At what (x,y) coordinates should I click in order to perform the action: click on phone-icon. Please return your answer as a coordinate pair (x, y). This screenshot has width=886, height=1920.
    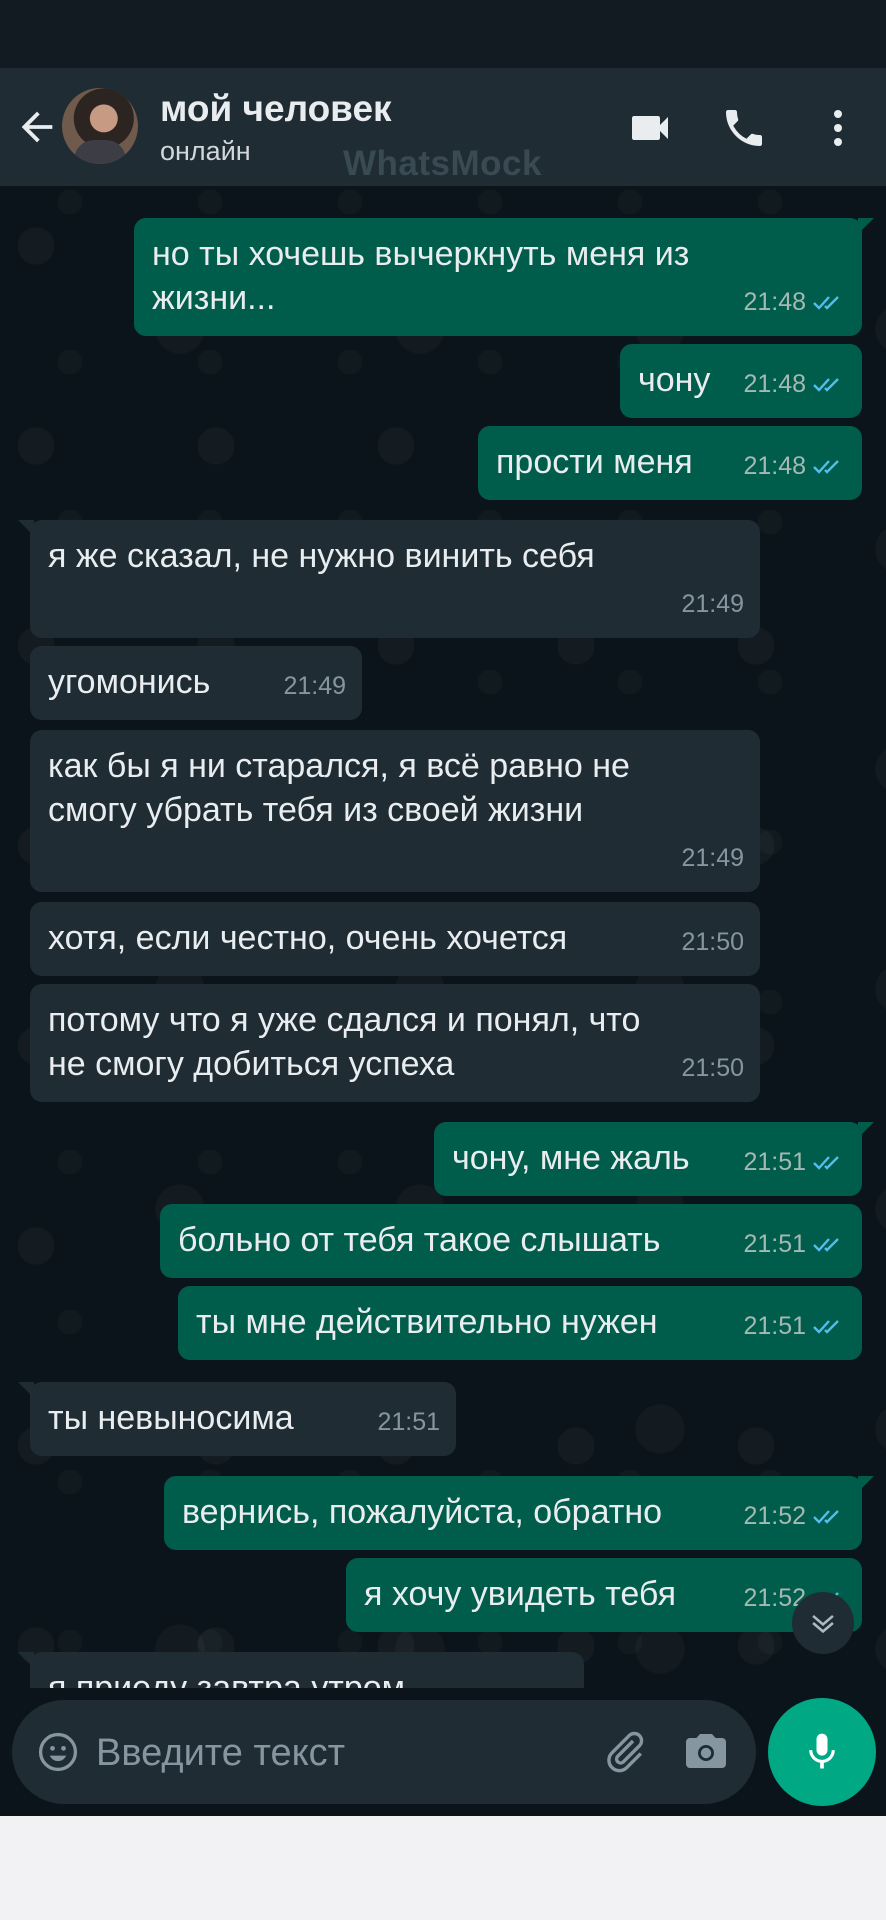
    Looking at the image, I should click on (744, 128).